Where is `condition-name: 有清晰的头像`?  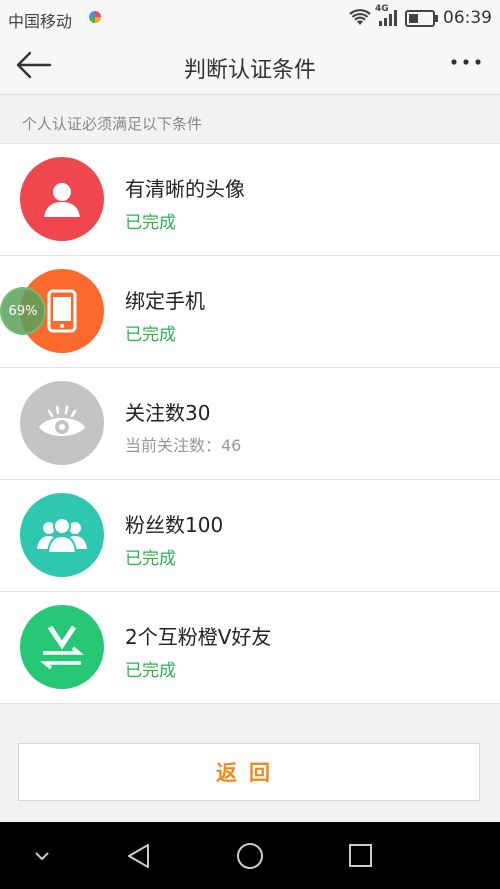 condition-name: 有清晰的头像 is located at coordinates (185, 189).